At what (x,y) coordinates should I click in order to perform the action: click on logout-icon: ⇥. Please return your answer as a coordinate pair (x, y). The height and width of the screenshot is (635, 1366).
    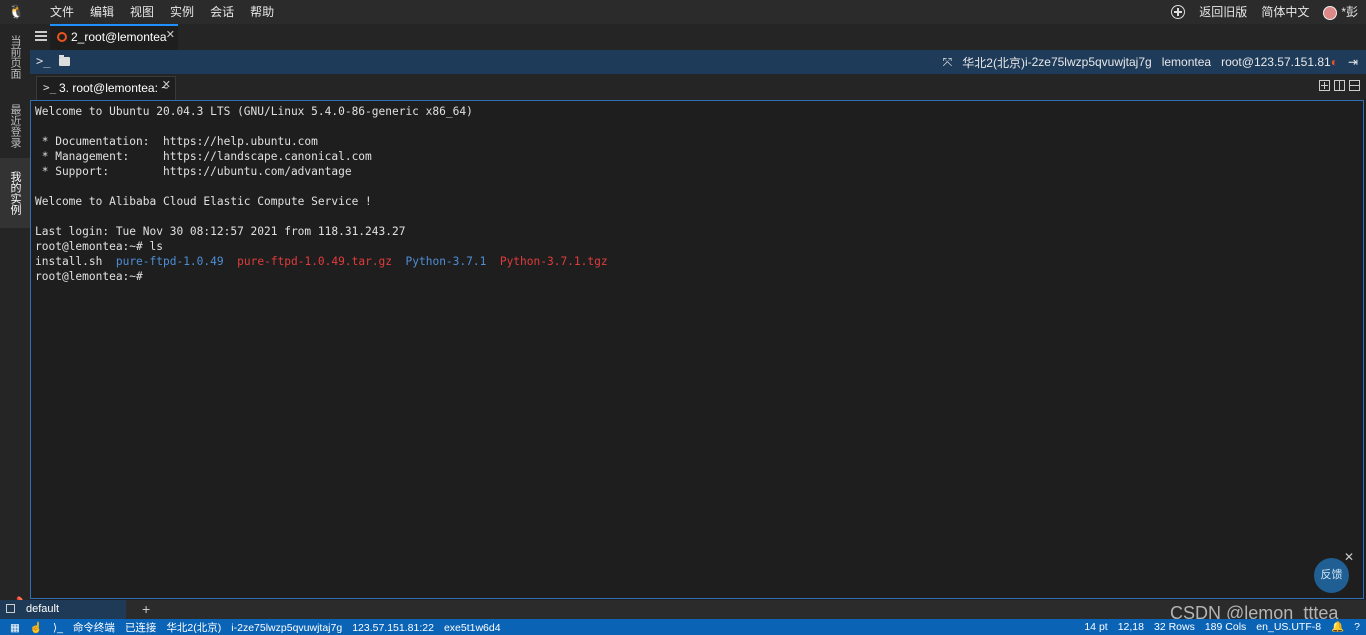
    Looking at the image, I should click on (1353, 62).